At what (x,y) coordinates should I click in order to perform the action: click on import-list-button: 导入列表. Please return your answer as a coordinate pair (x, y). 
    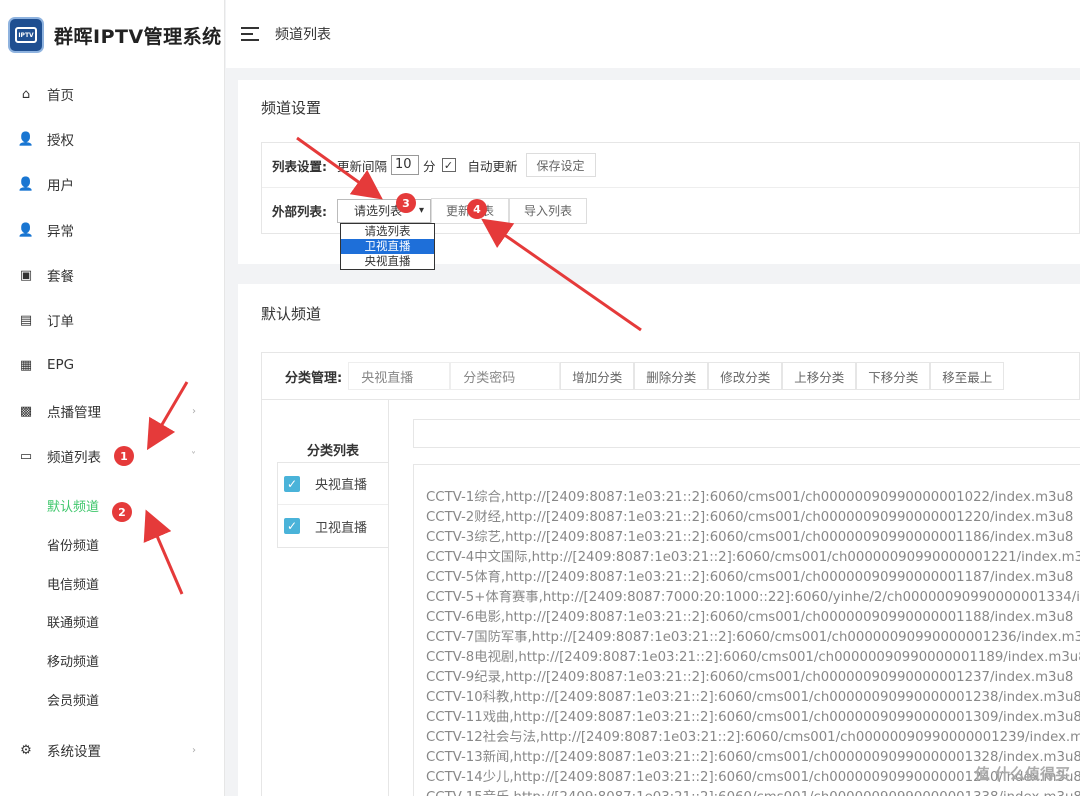
    Looking at the image, I should click on (548, 210).